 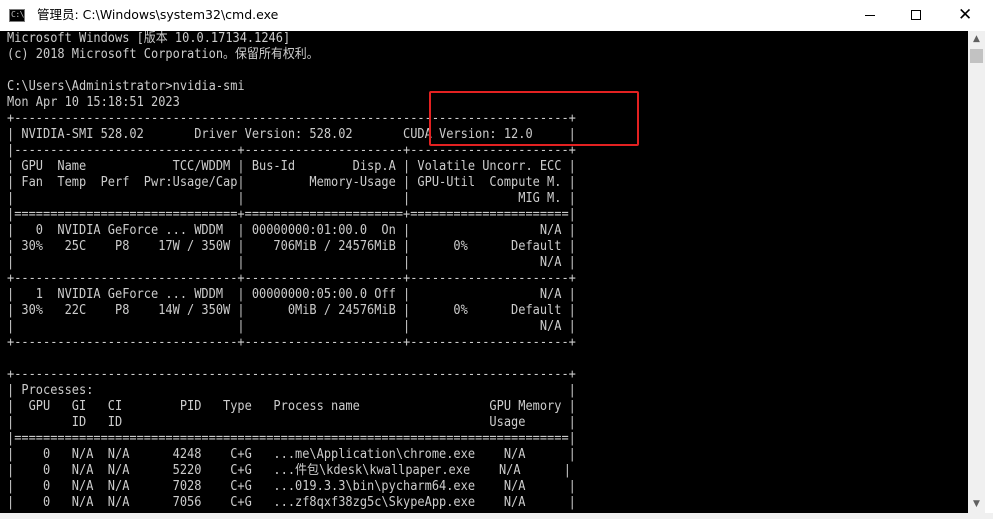 I want to click on maximize-button, so click(x=916, y=15).